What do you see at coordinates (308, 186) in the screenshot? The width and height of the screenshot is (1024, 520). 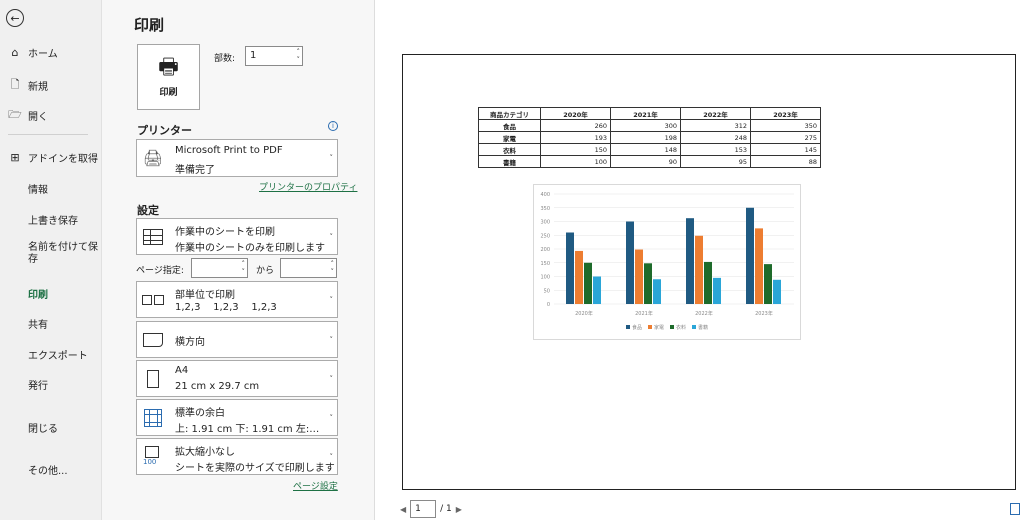 I see `printer-properties-link: プリンターのプロパティ` at bounding box center [308, 186].